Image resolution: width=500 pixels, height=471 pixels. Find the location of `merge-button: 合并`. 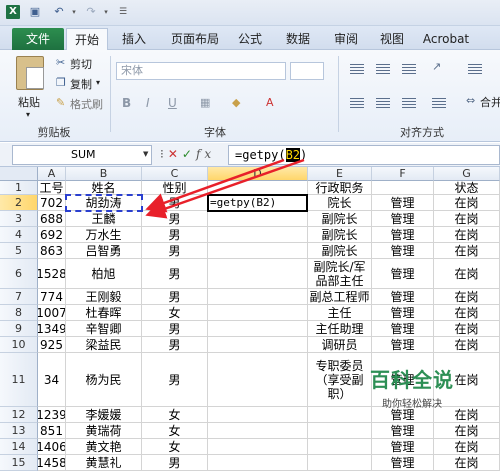

merge-button: 合并 is located at coordinates (490, 102).